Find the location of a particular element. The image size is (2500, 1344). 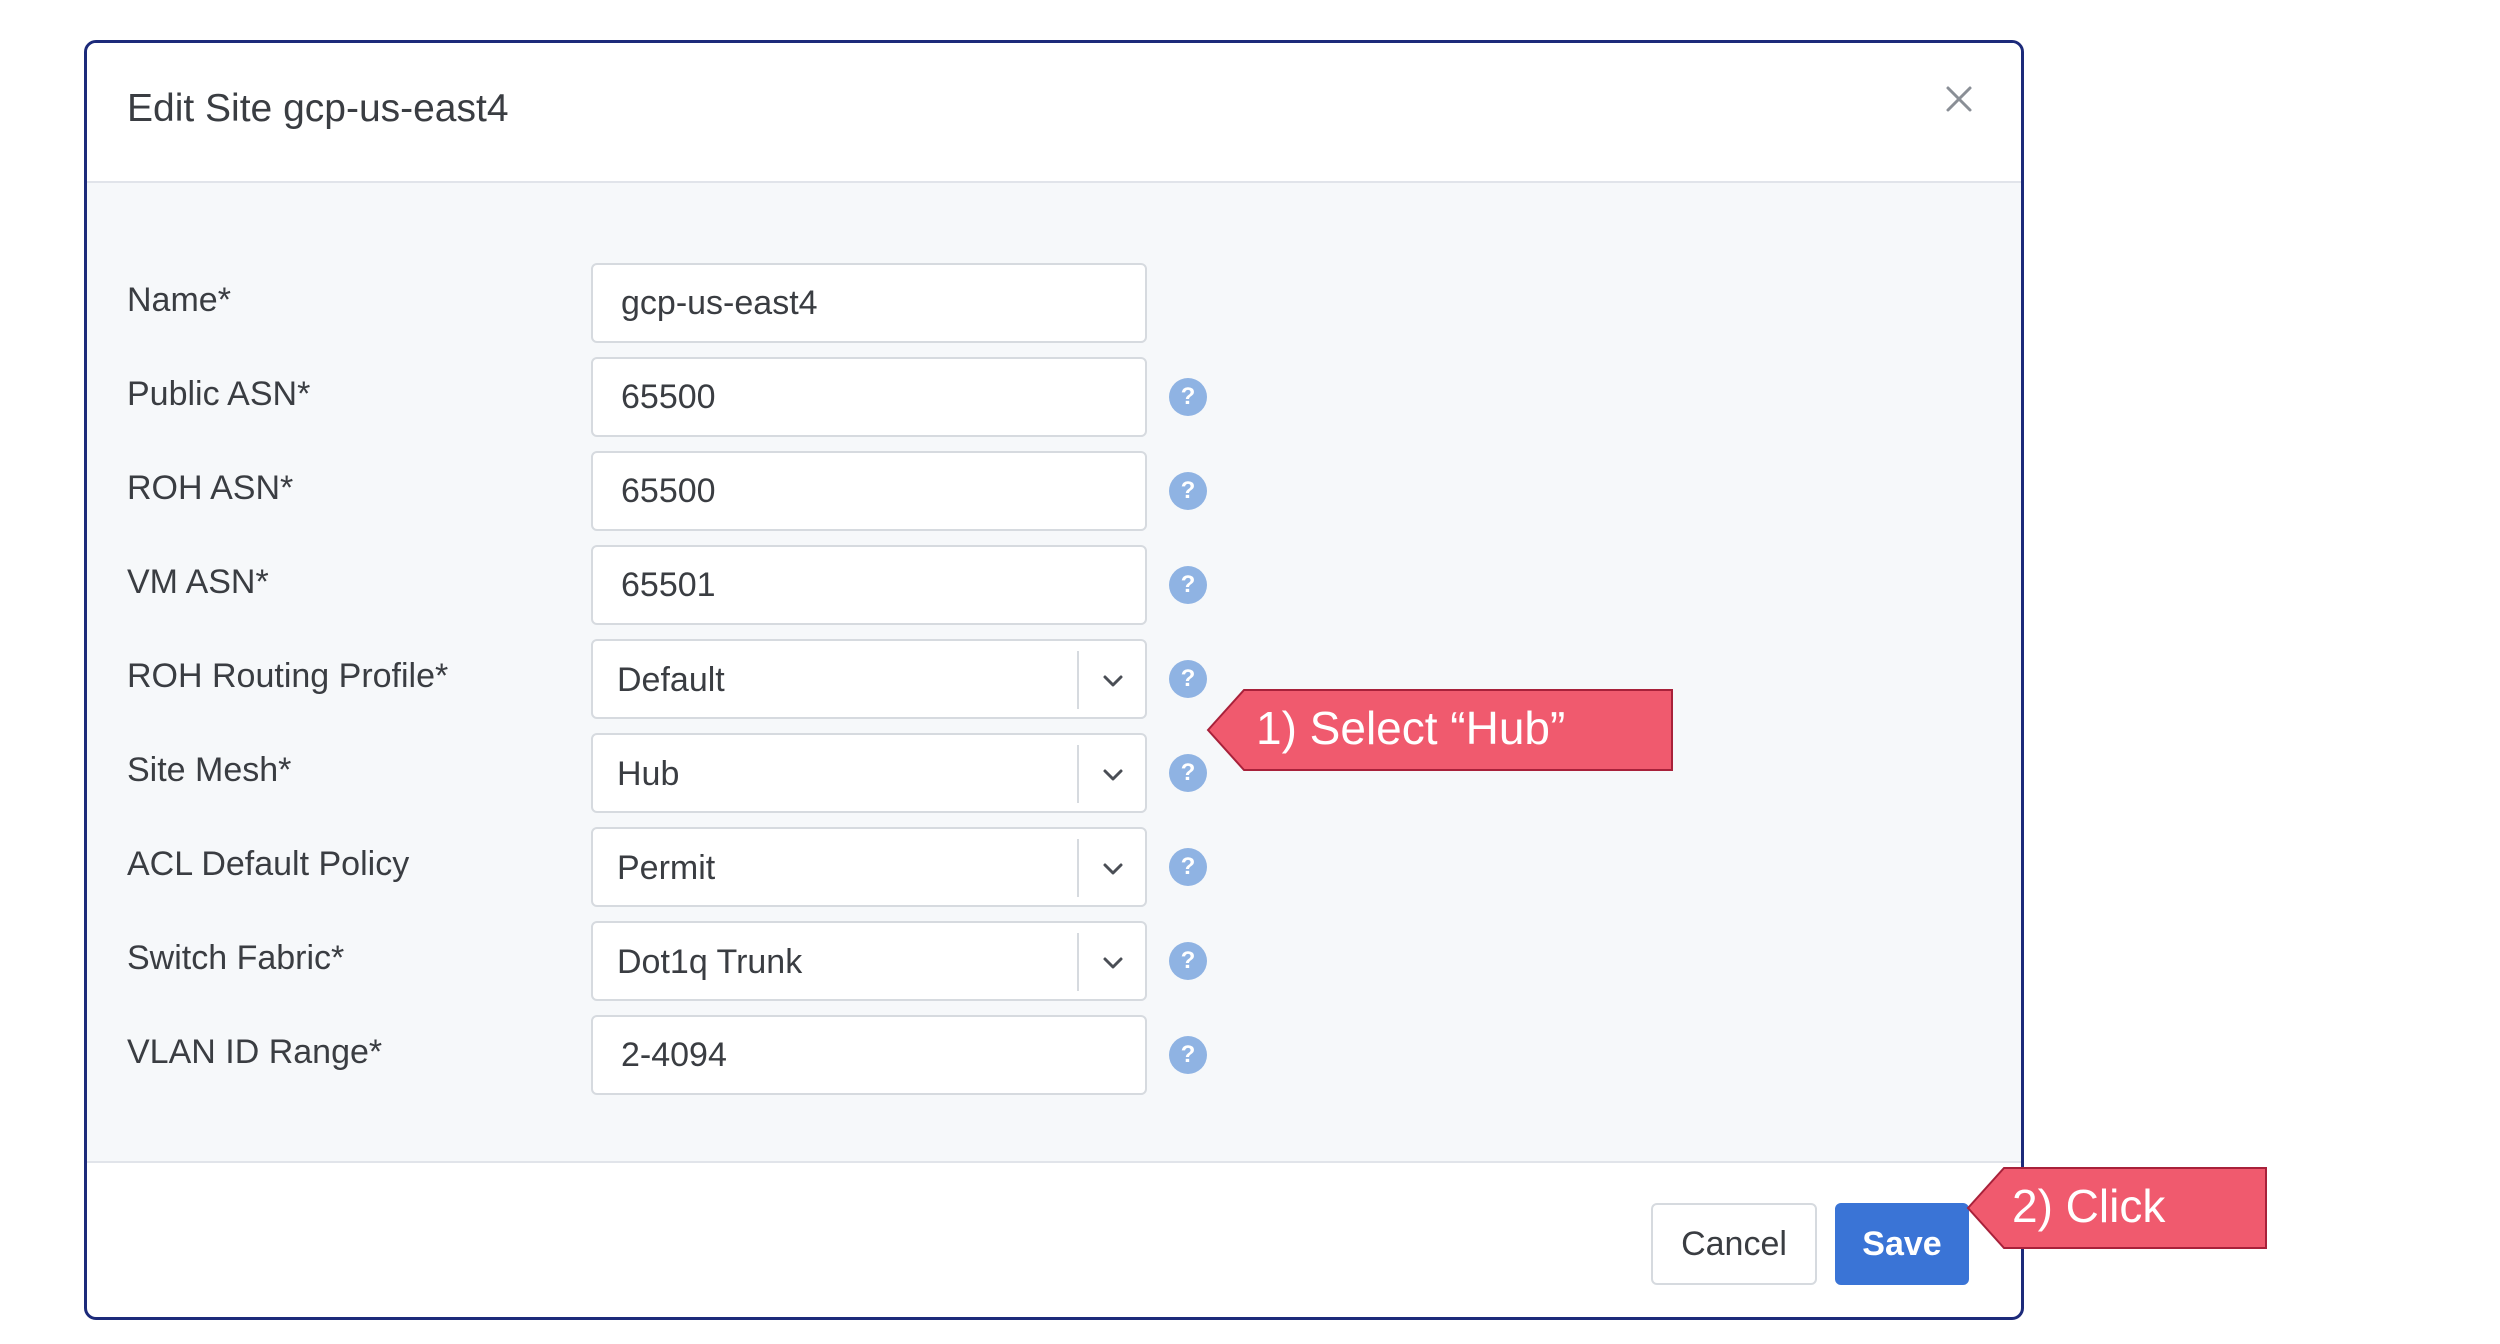

dialog-header: Edit Site gcp-us-east4 is located at coordinates (1054, 113).